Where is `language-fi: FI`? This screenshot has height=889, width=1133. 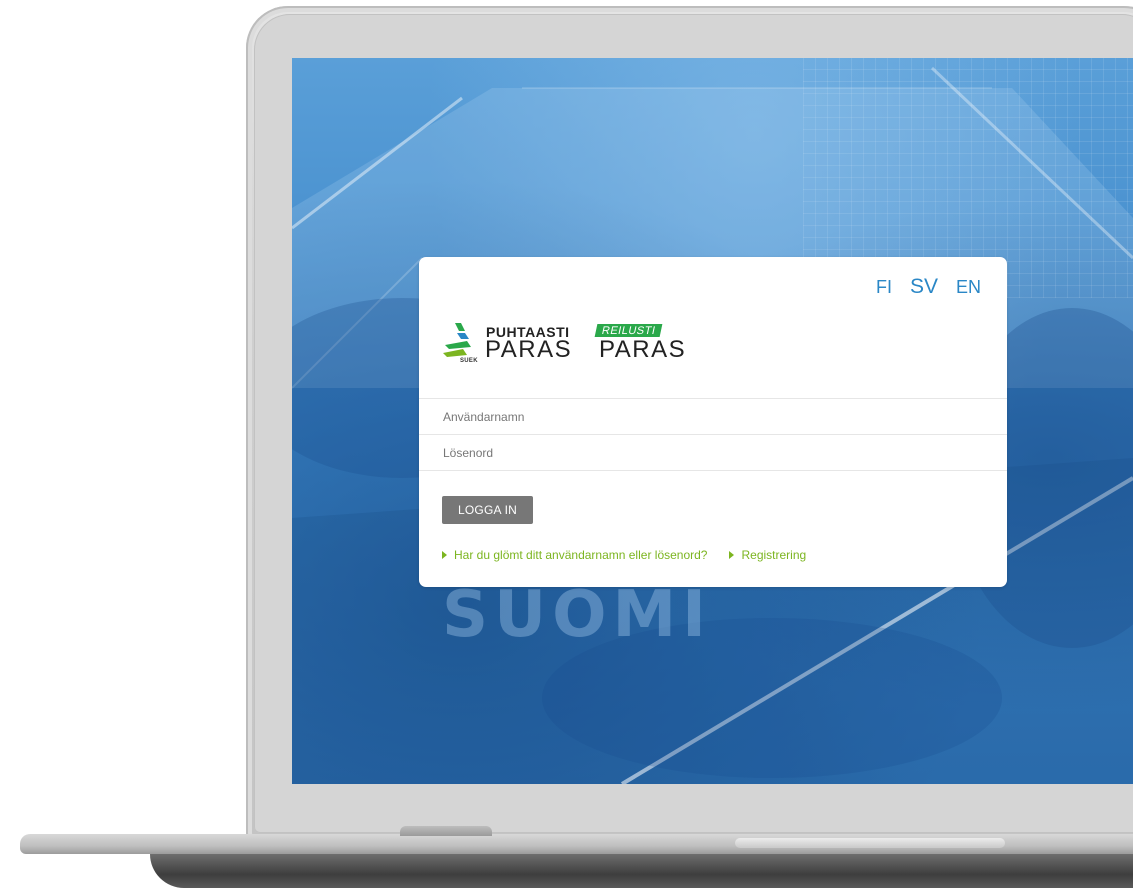
language-fi: FI is located at coordinates (884, 287).